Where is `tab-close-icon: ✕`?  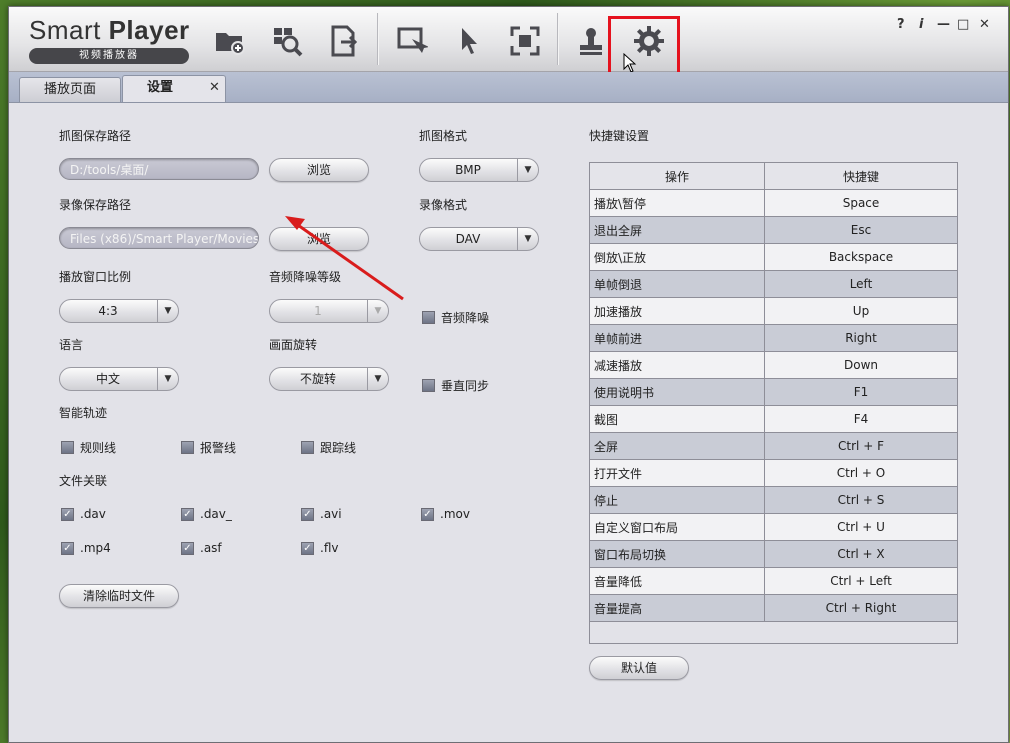 tab-close-icon: ✕ is located at coordinates (214, 87).